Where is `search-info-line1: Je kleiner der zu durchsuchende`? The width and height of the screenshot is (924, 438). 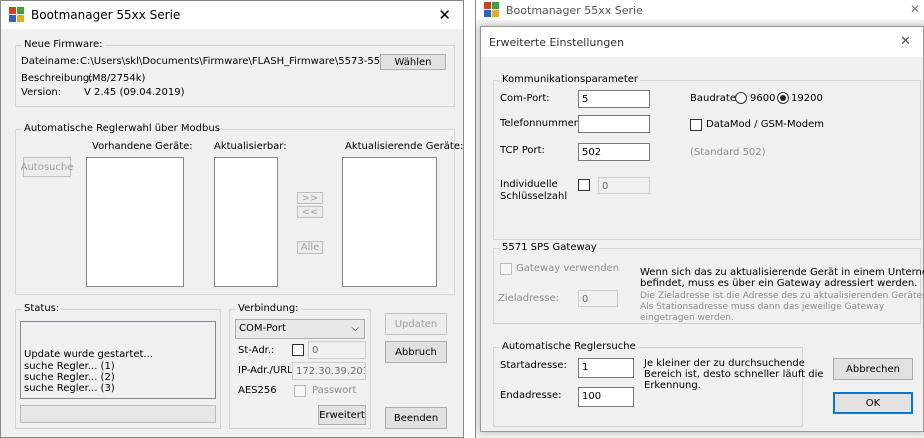 search-info-line1: Je kleiner der zu durchsuchende is located at coordinates (724, 363).